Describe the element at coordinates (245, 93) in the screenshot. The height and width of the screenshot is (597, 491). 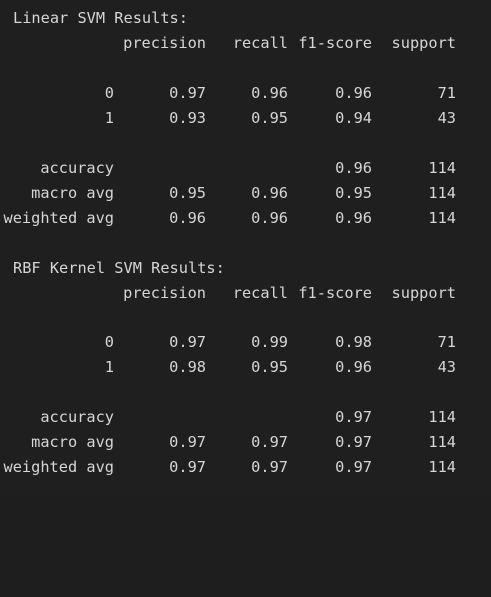
I see `table-row: 0 0.97 0.96 0.96 71` at that location.